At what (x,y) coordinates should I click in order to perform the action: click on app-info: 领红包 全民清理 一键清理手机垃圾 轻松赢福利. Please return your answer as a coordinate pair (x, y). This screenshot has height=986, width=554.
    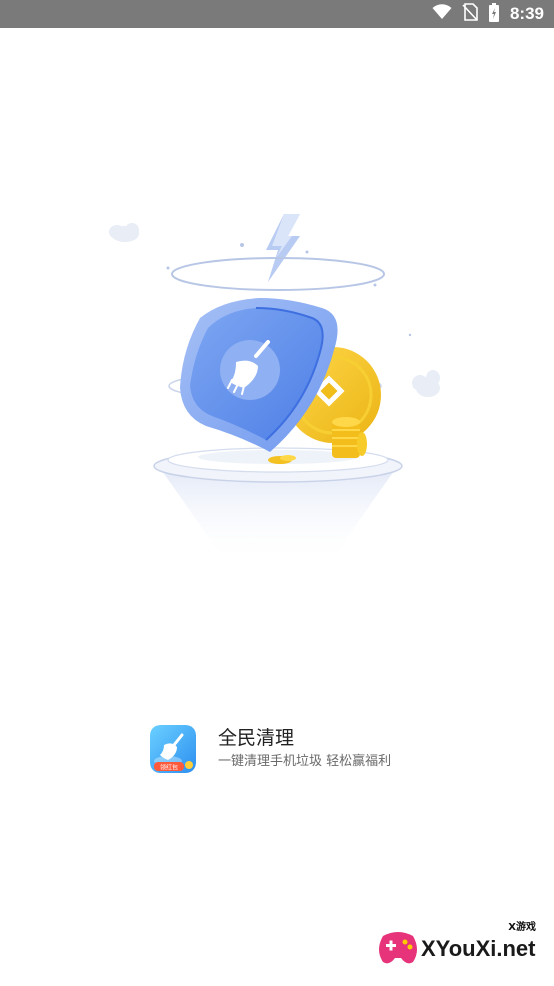
    Looking at the image, I should click on (300, 750).